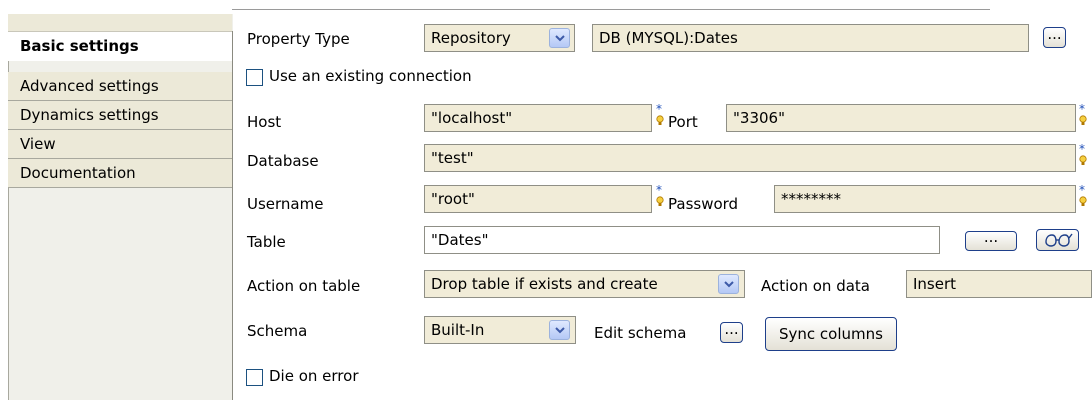  I want to click on action-on-table-select: Drop table if exists and create, so click(584, 284).